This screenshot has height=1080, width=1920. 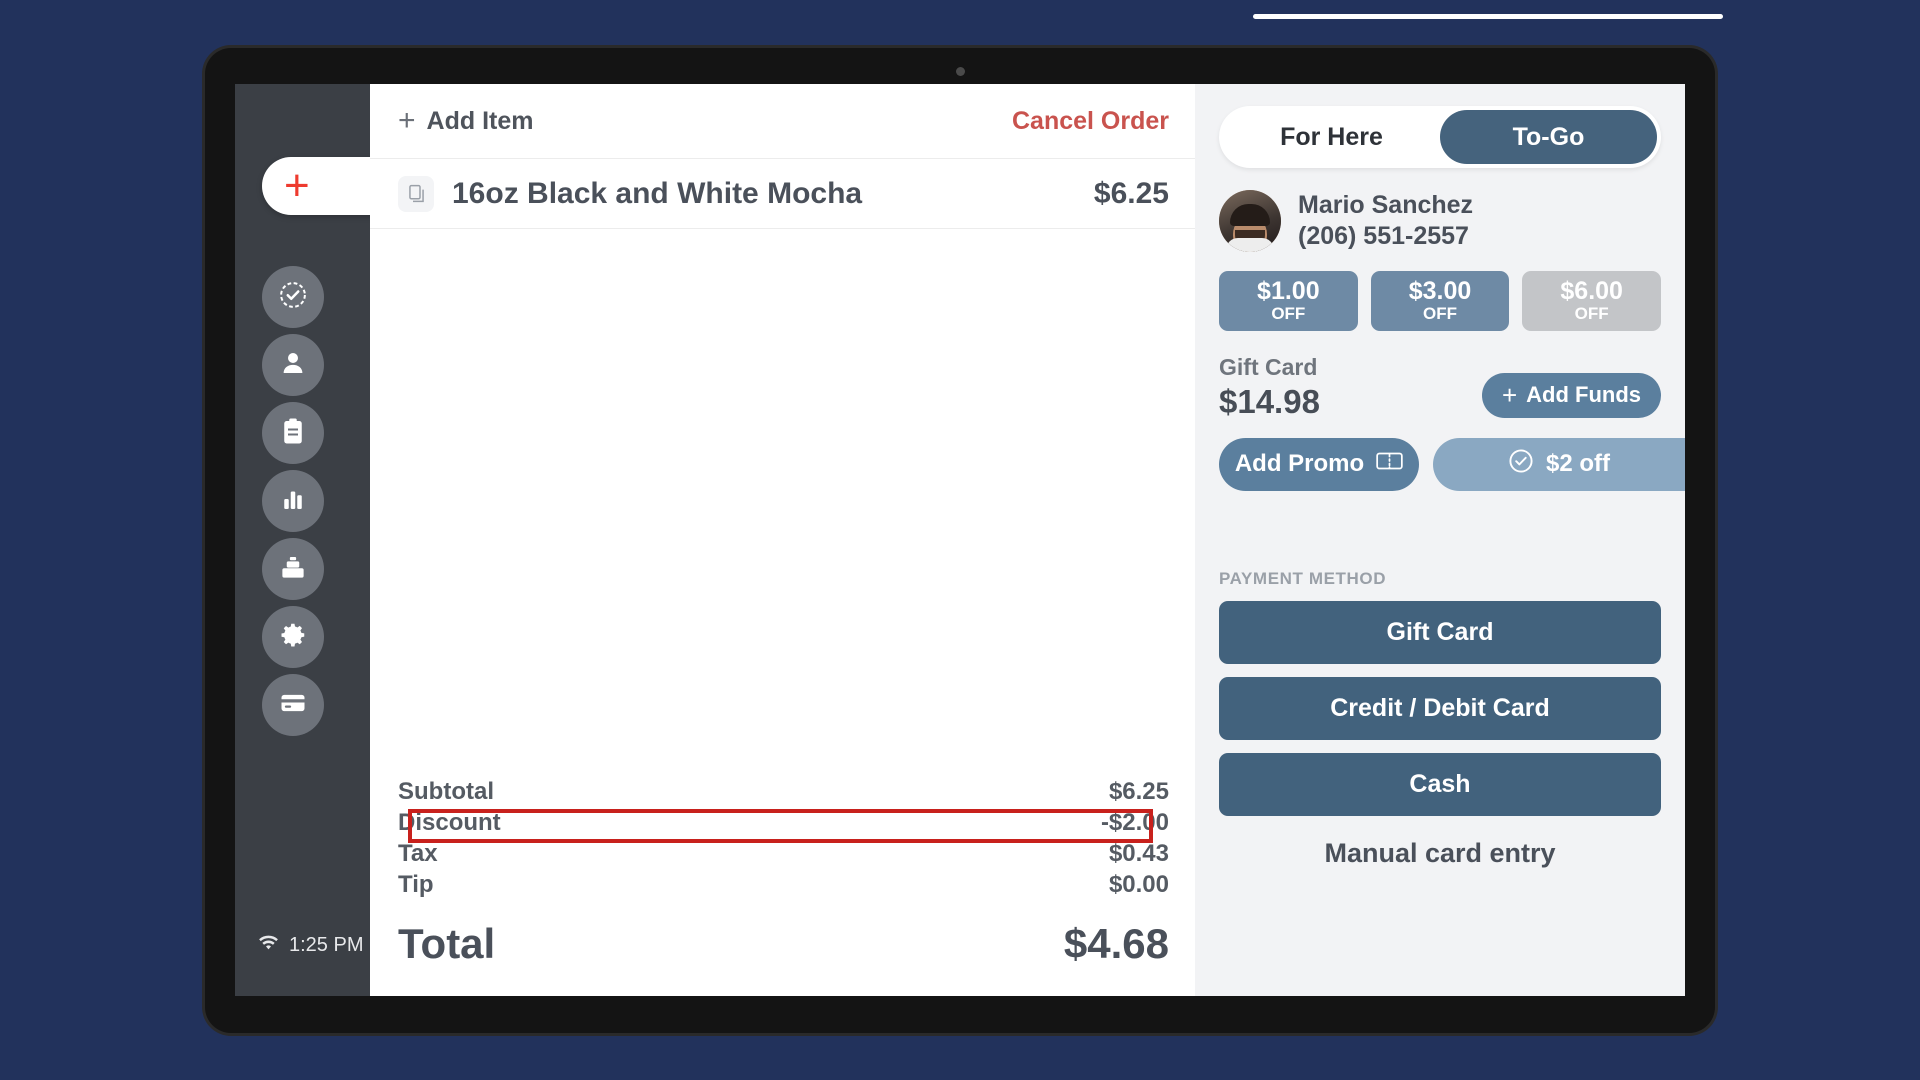 I want to click on wifi-icon, so click(x=268, y=945).